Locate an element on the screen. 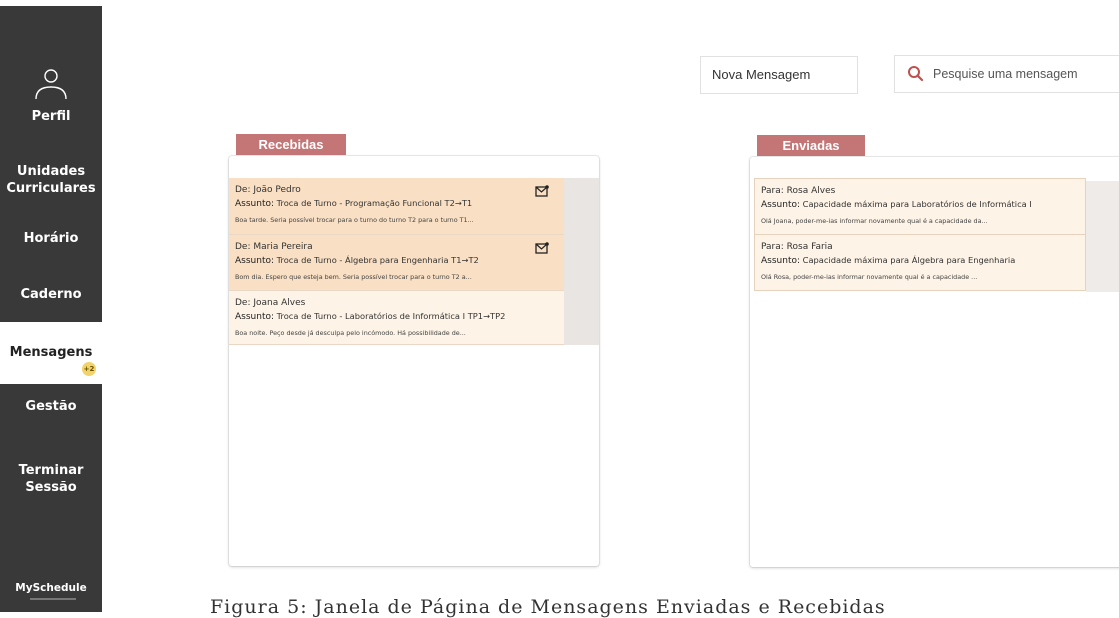 This screenshot has height=618, width=1119. message-sender: De: Maria Pereira is located at coordinates (274, 247).